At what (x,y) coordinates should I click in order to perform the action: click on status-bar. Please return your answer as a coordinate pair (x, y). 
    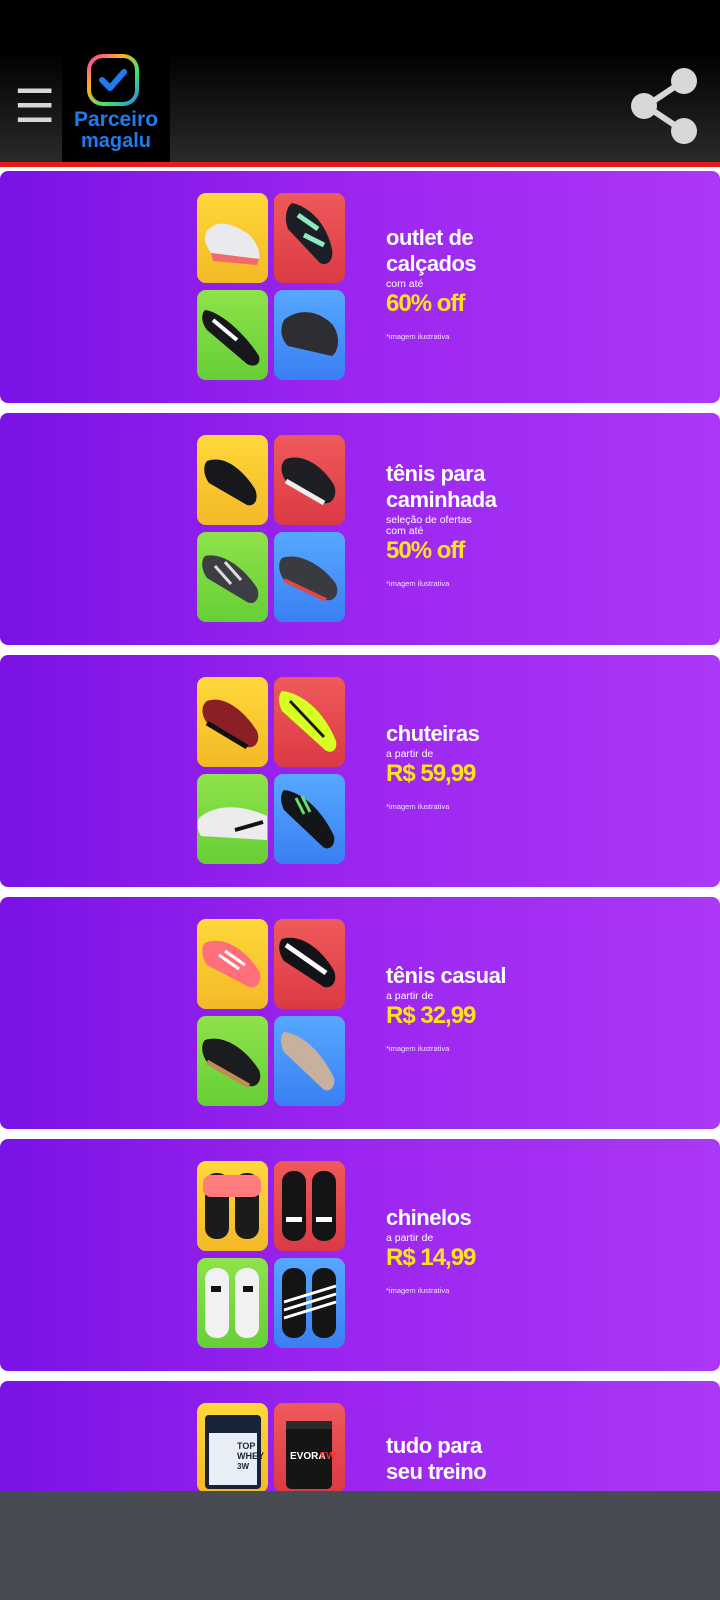
    Looking at the image, I should click on (360, 26).